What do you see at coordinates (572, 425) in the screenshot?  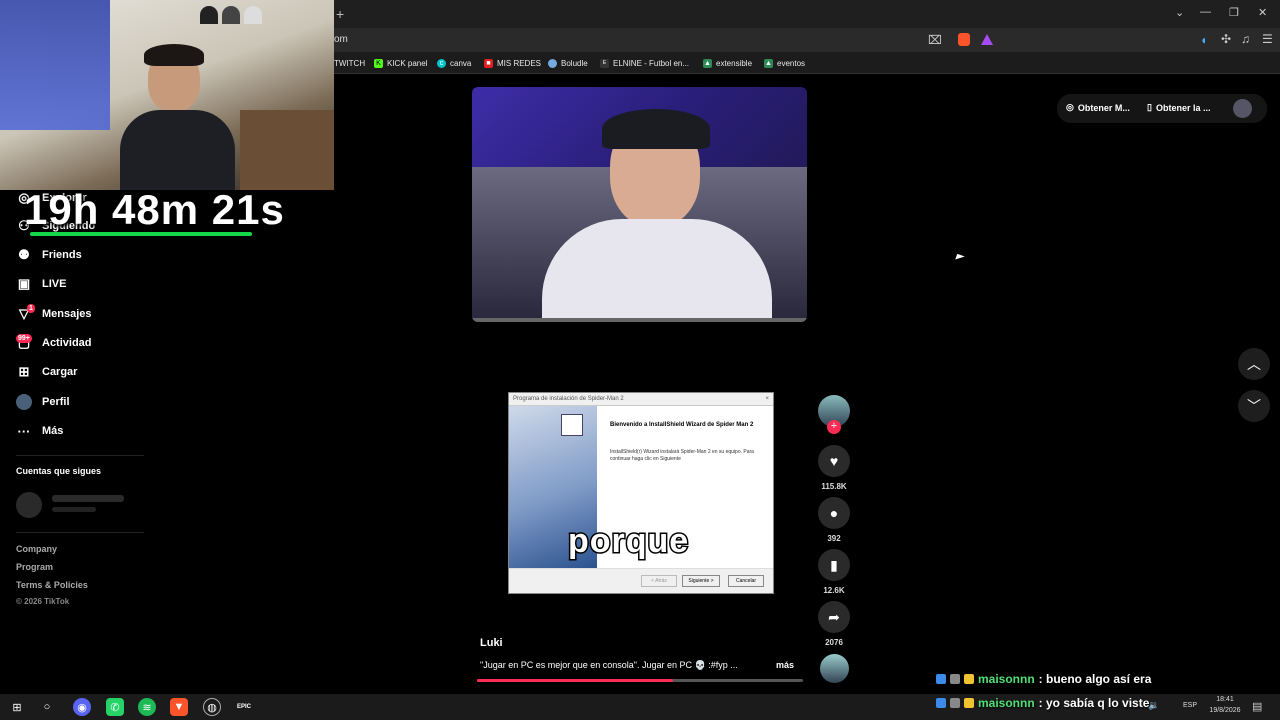 I see `installer-logo-icon` at bounding box center [572, 425].